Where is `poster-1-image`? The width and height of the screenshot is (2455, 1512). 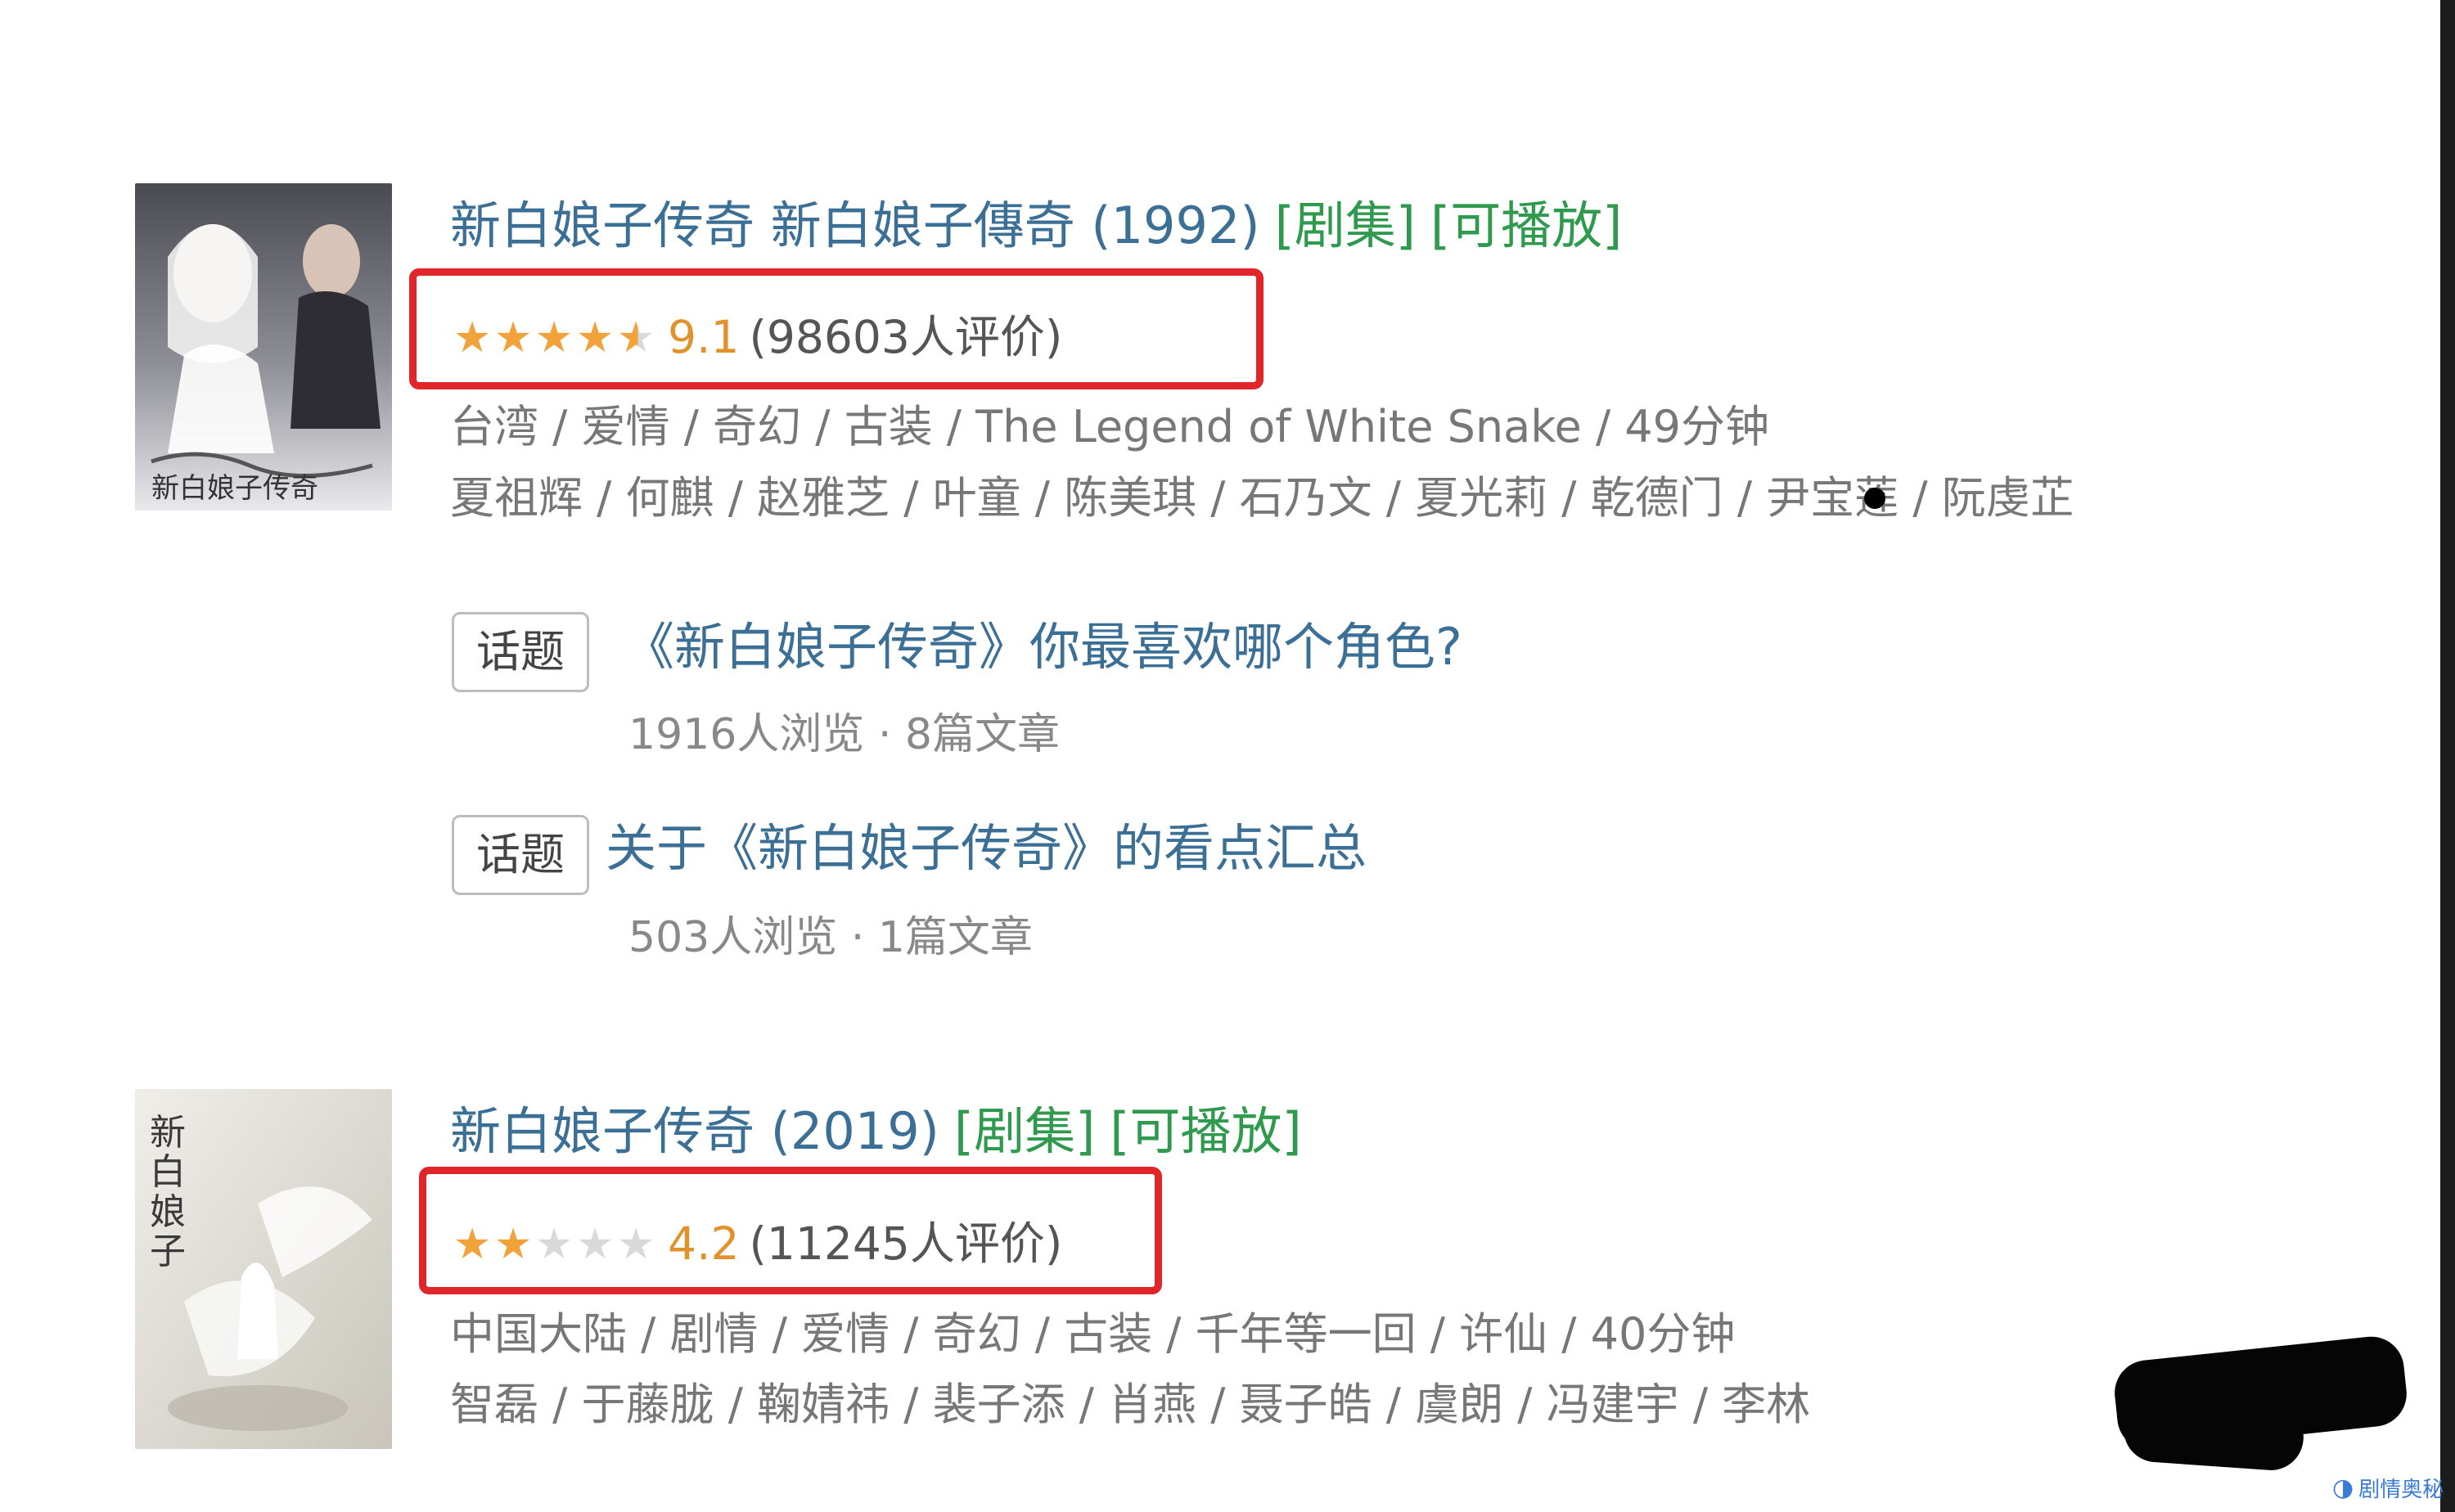 poster-1-image is located at coordinates (263, 347).